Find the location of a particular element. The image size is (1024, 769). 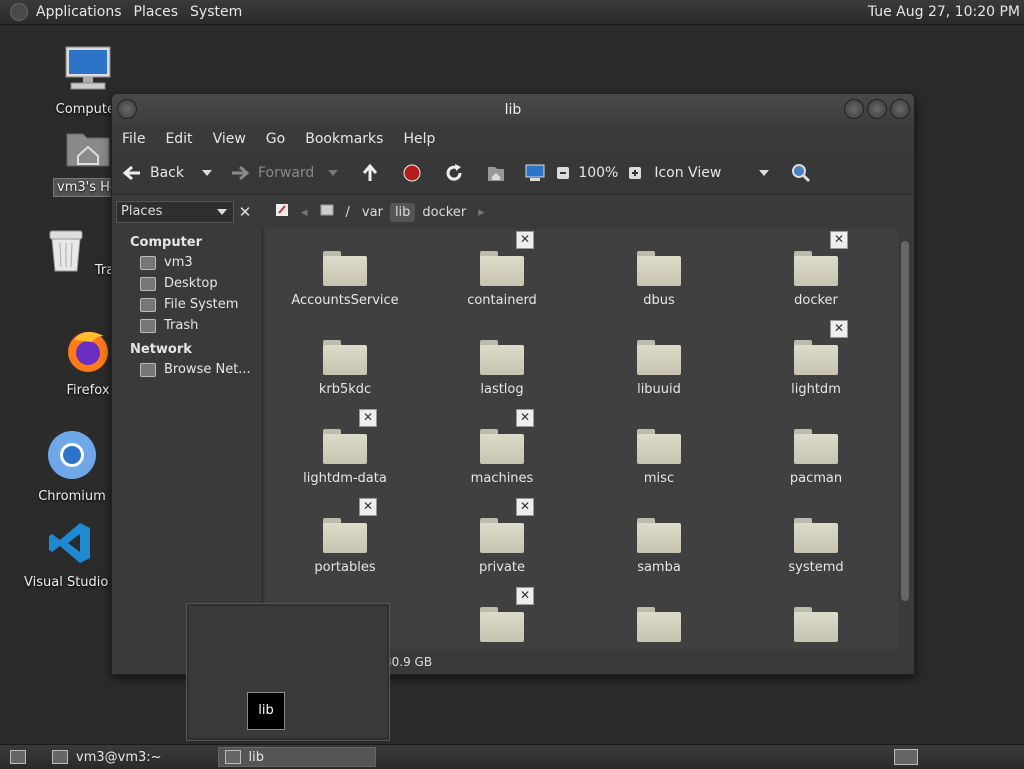

desktop-icon-vscode: Visual Studio Code is located at coordinates (70, 557).